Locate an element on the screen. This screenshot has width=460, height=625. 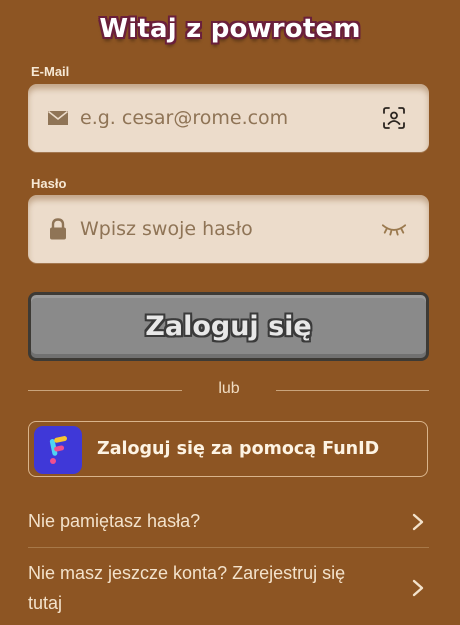
forgot-password-label: Nie pamiętasz hasła? is located at coordinates (114, 521).